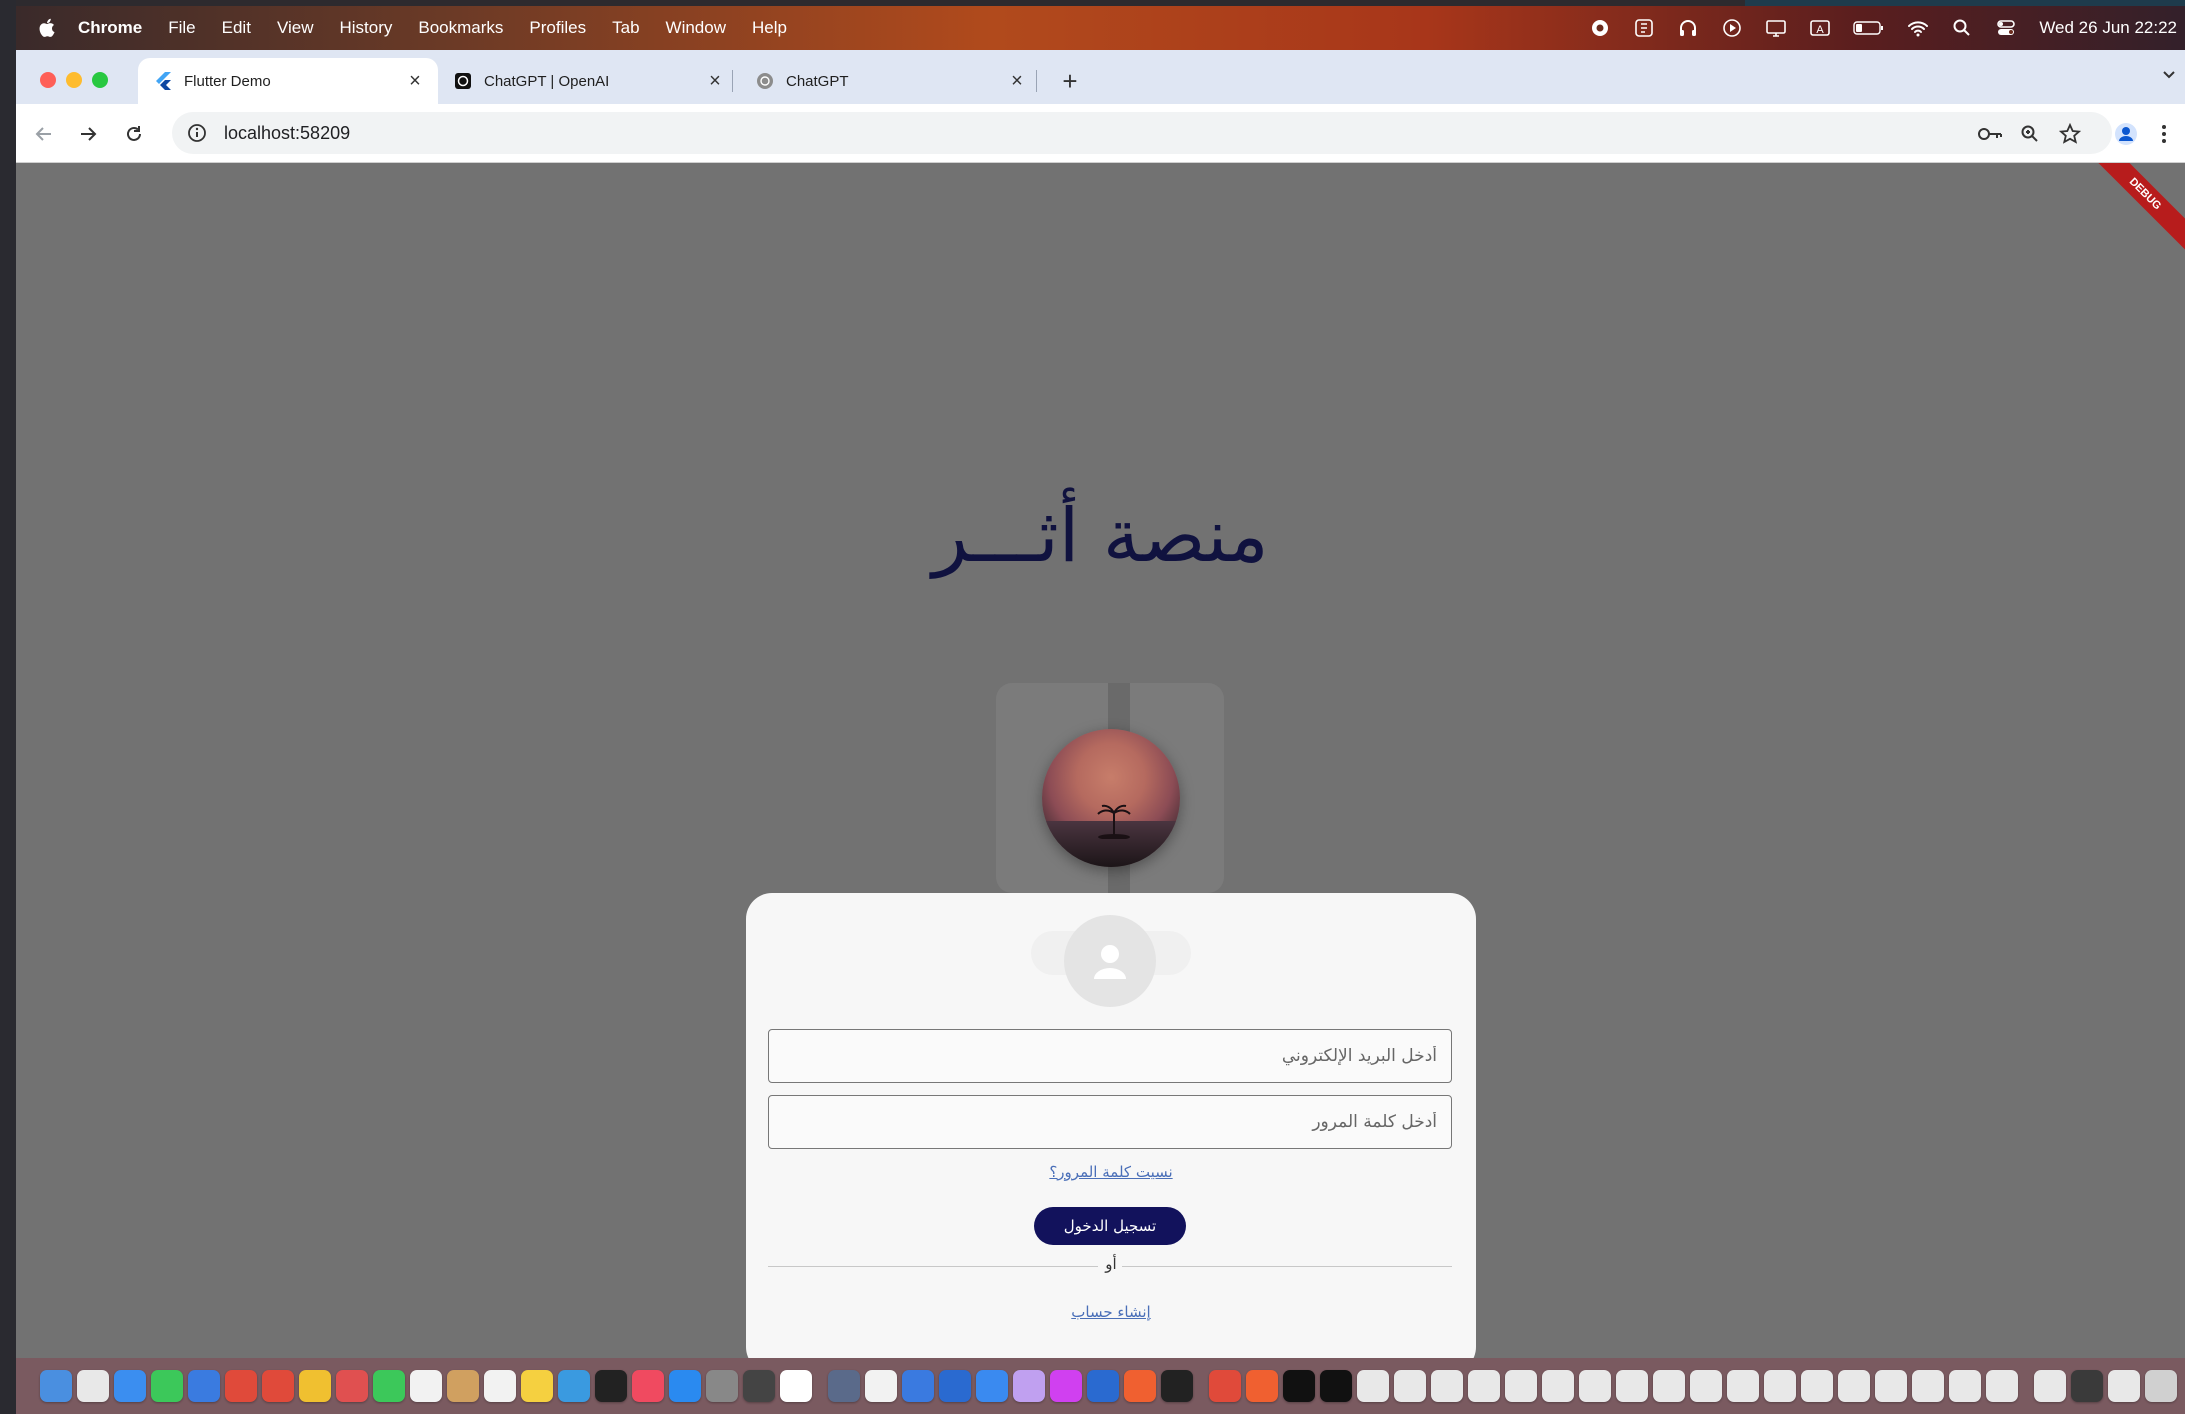 The height and width of the screenshot is (1414, 2185). What do you see at coordinates (1918, 28) in the screenshot?
I see `wifi-icon` at bounding box center [1918, 28].